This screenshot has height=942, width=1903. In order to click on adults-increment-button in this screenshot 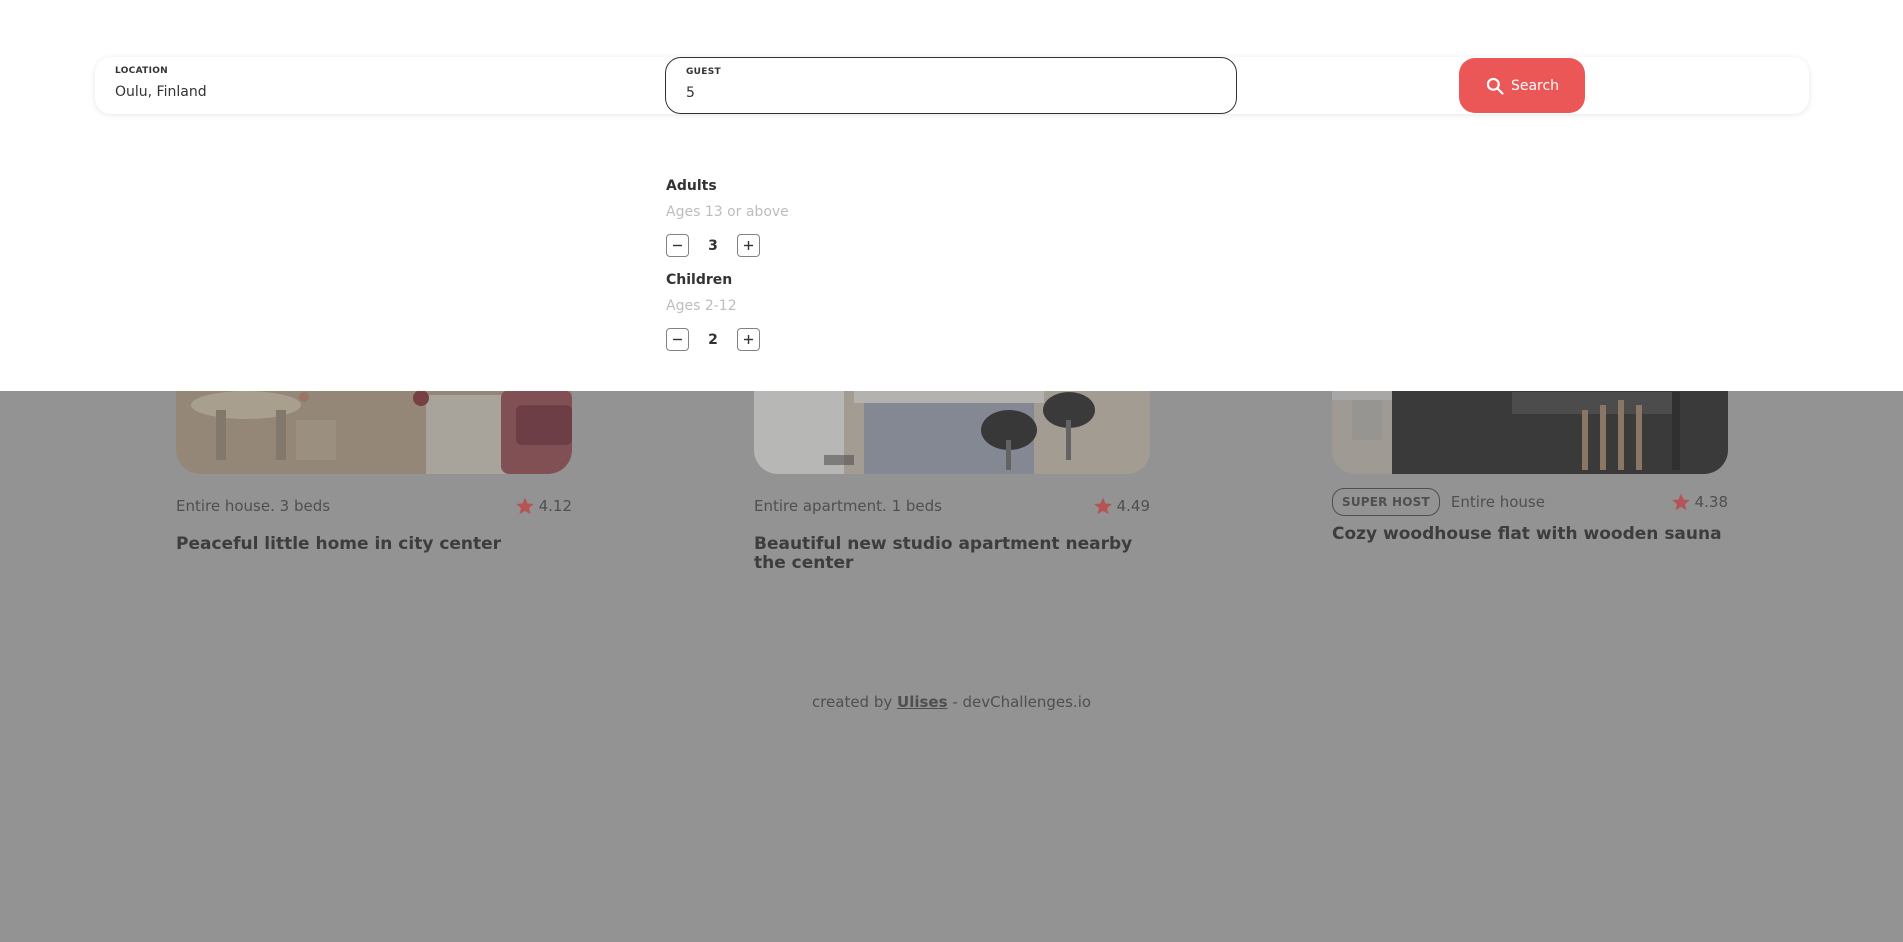, I will do `click(748, 245)`.